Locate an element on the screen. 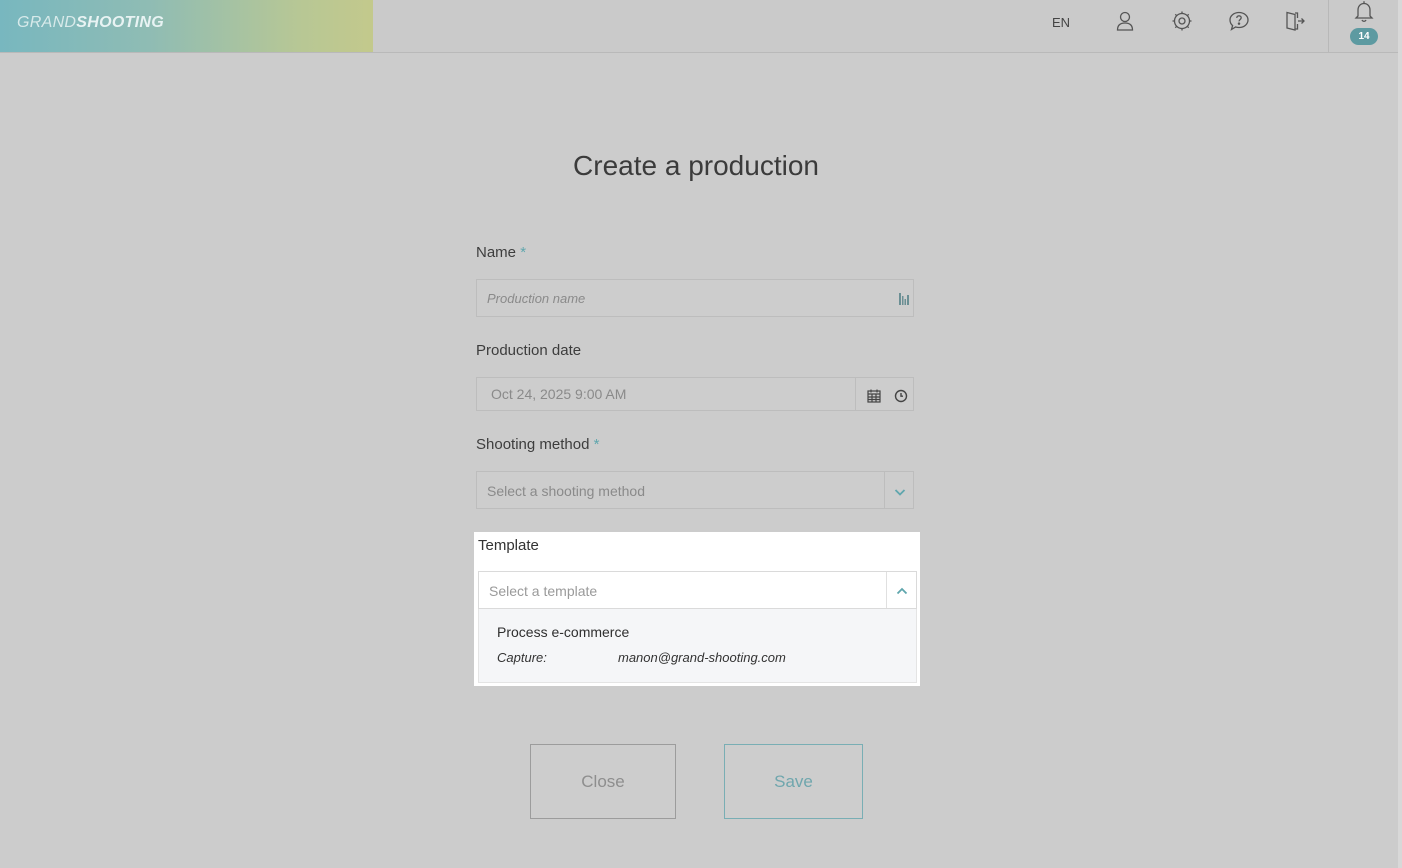 The width and height of the screenshot is (1402, 868). language-selector: EN is located at coordinates (1061, 22).